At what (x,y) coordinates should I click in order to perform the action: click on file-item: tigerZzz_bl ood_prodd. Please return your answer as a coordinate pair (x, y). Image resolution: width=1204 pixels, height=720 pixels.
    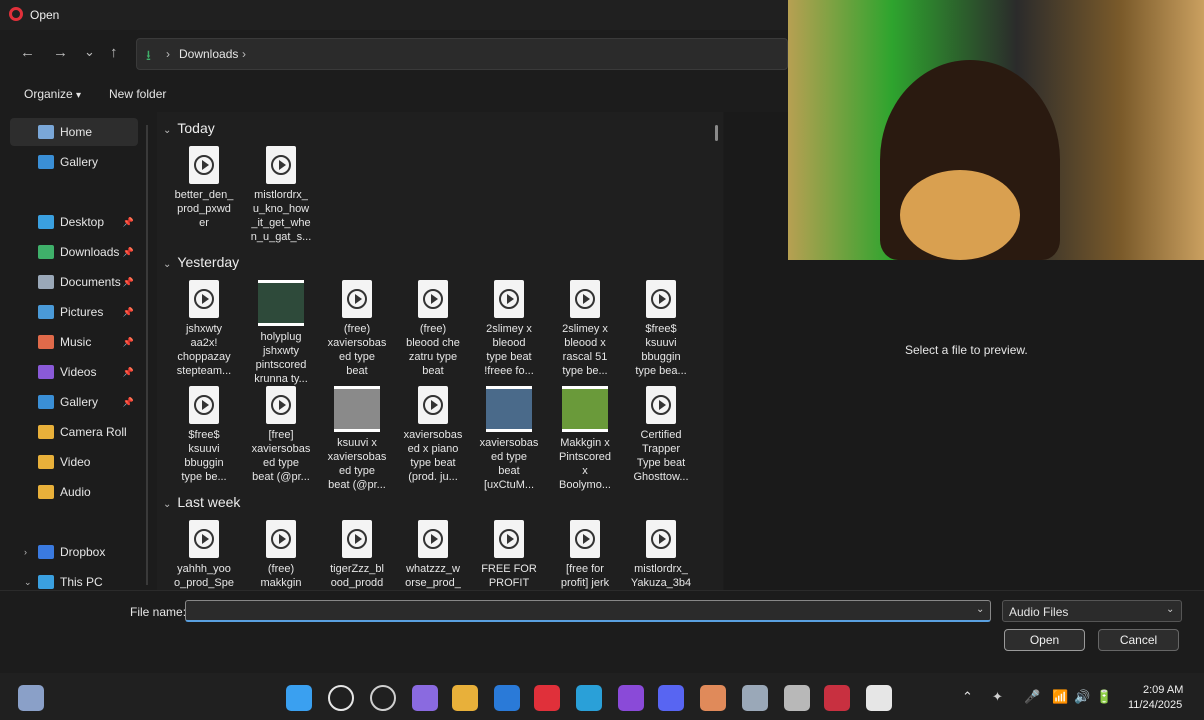
    Looking at the image, I should click on (357, 555).